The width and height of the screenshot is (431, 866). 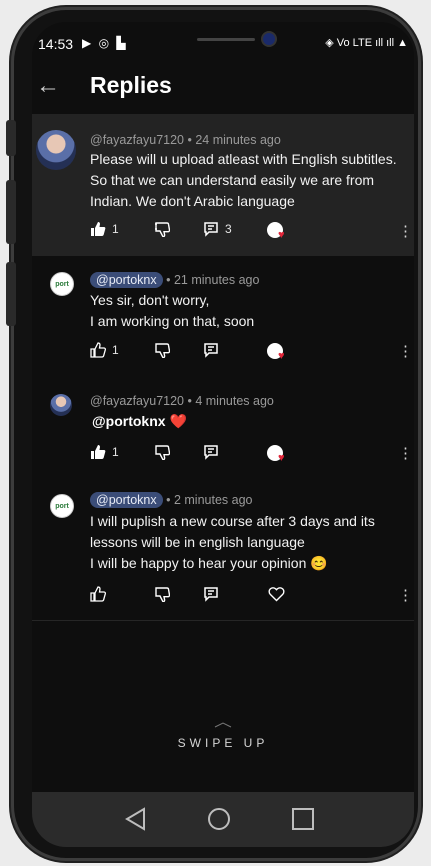 I want to click on comment-text: @portoknx ❤️, so click(x=139, y=421).